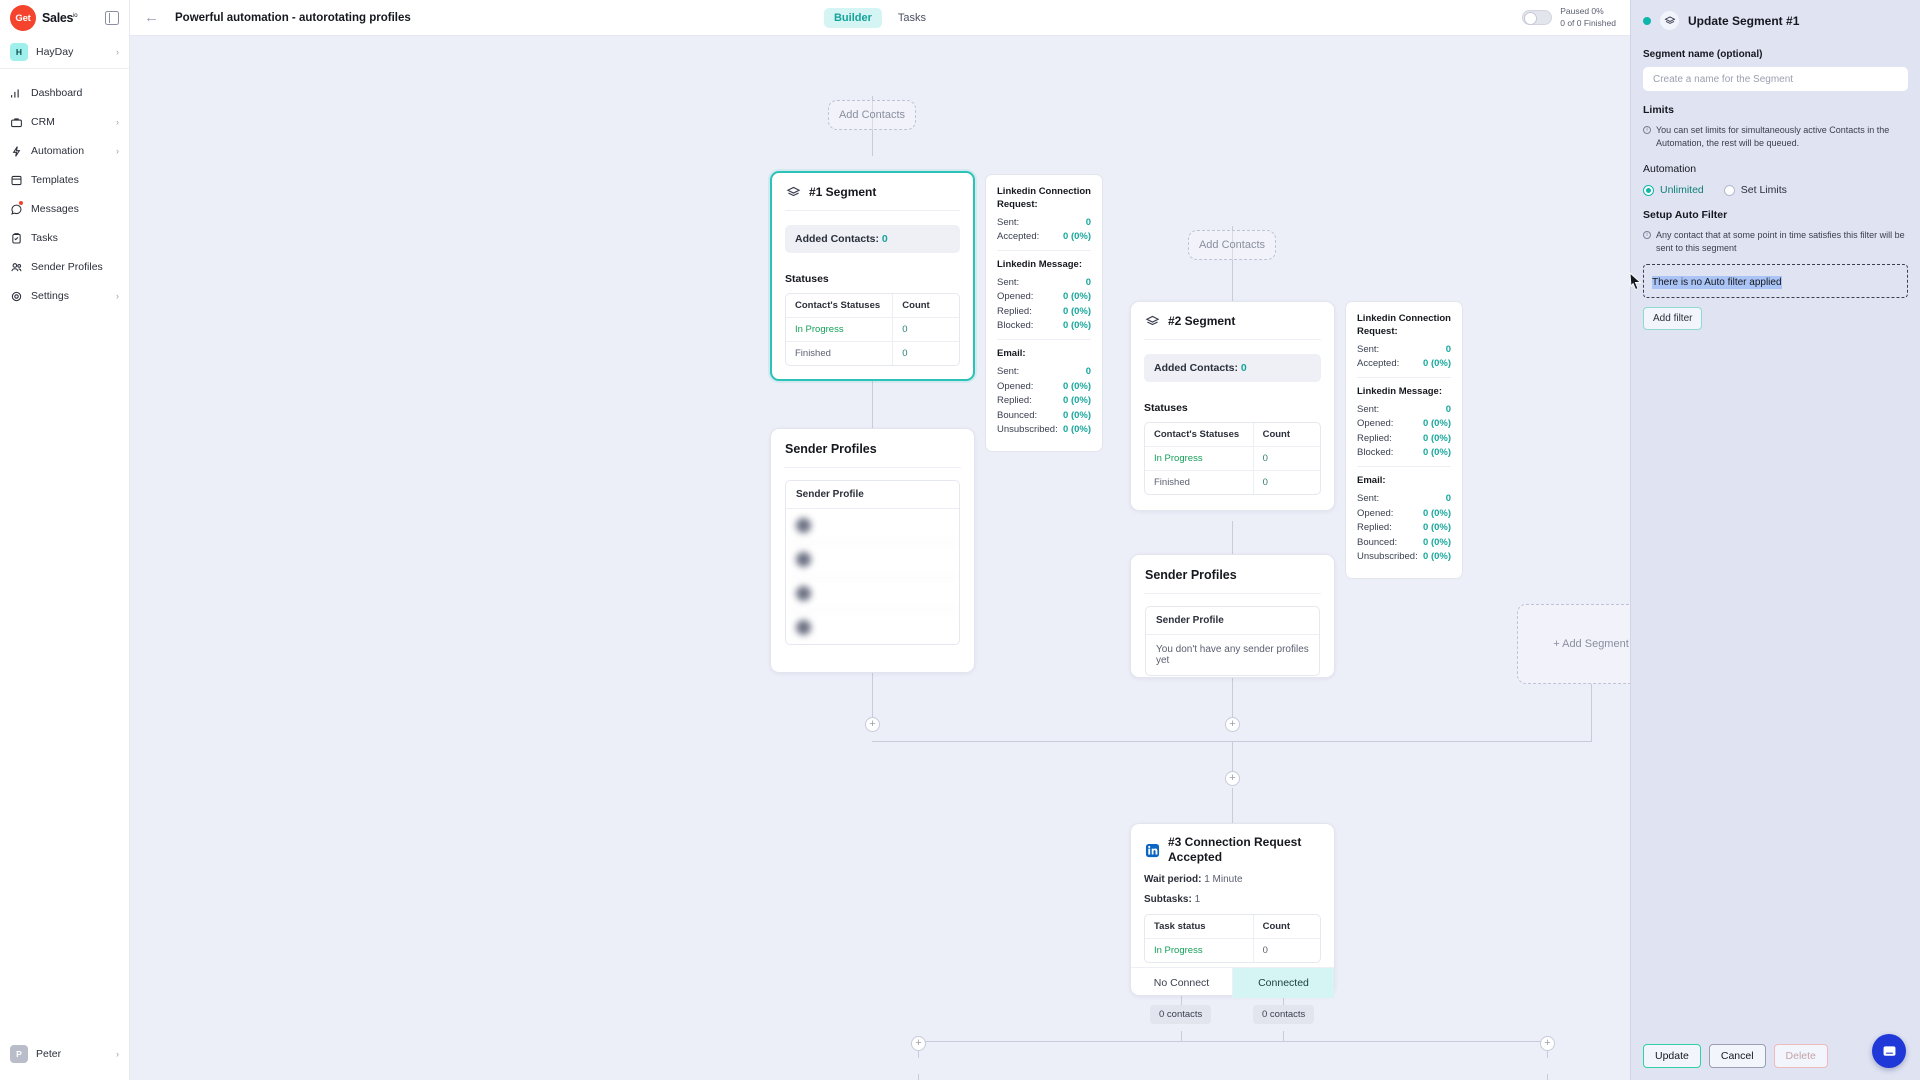 This screenshot has height=1080, width=1920. I want to click on branch-tab-no-connect: No Connect, so click(1182, 983).